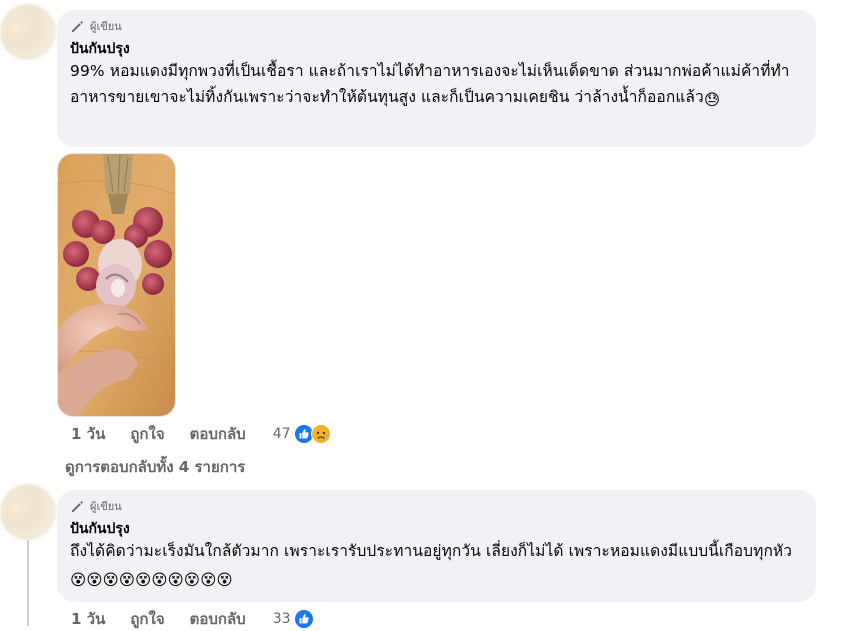 The height and width of the screenshot is (631, 863). I want to click on reaction-count: 47, so click(281, 434).